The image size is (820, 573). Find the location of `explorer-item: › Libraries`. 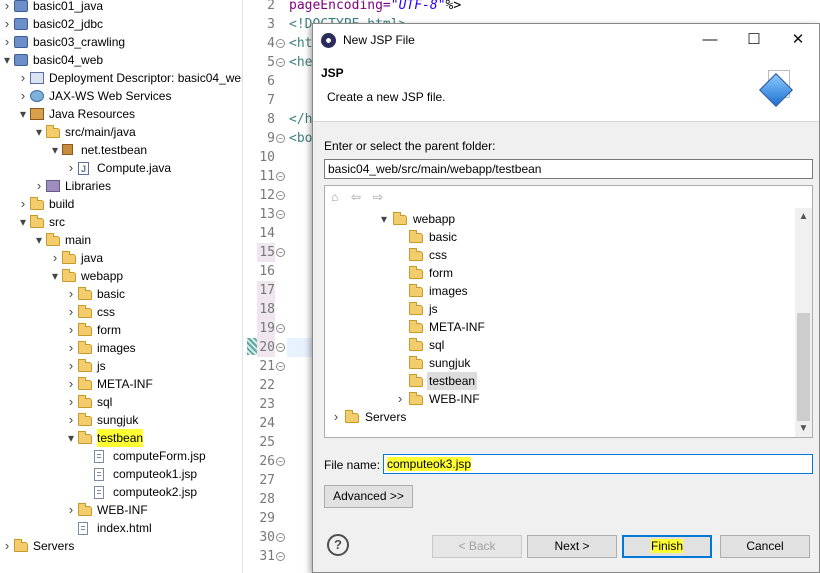

explorer-item: › Libraries is located at coordinates (121, 186).